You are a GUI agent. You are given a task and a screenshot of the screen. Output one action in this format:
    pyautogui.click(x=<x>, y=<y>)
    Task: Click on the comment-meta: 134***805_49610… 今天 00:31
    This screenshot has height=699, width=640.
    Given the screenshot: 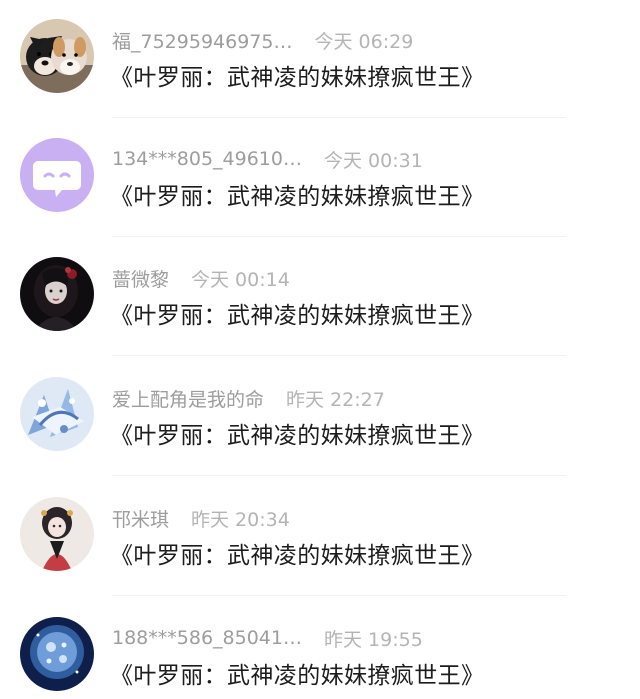 What is the action you would take?
    pyautogui.click(x=267, y=159)
    